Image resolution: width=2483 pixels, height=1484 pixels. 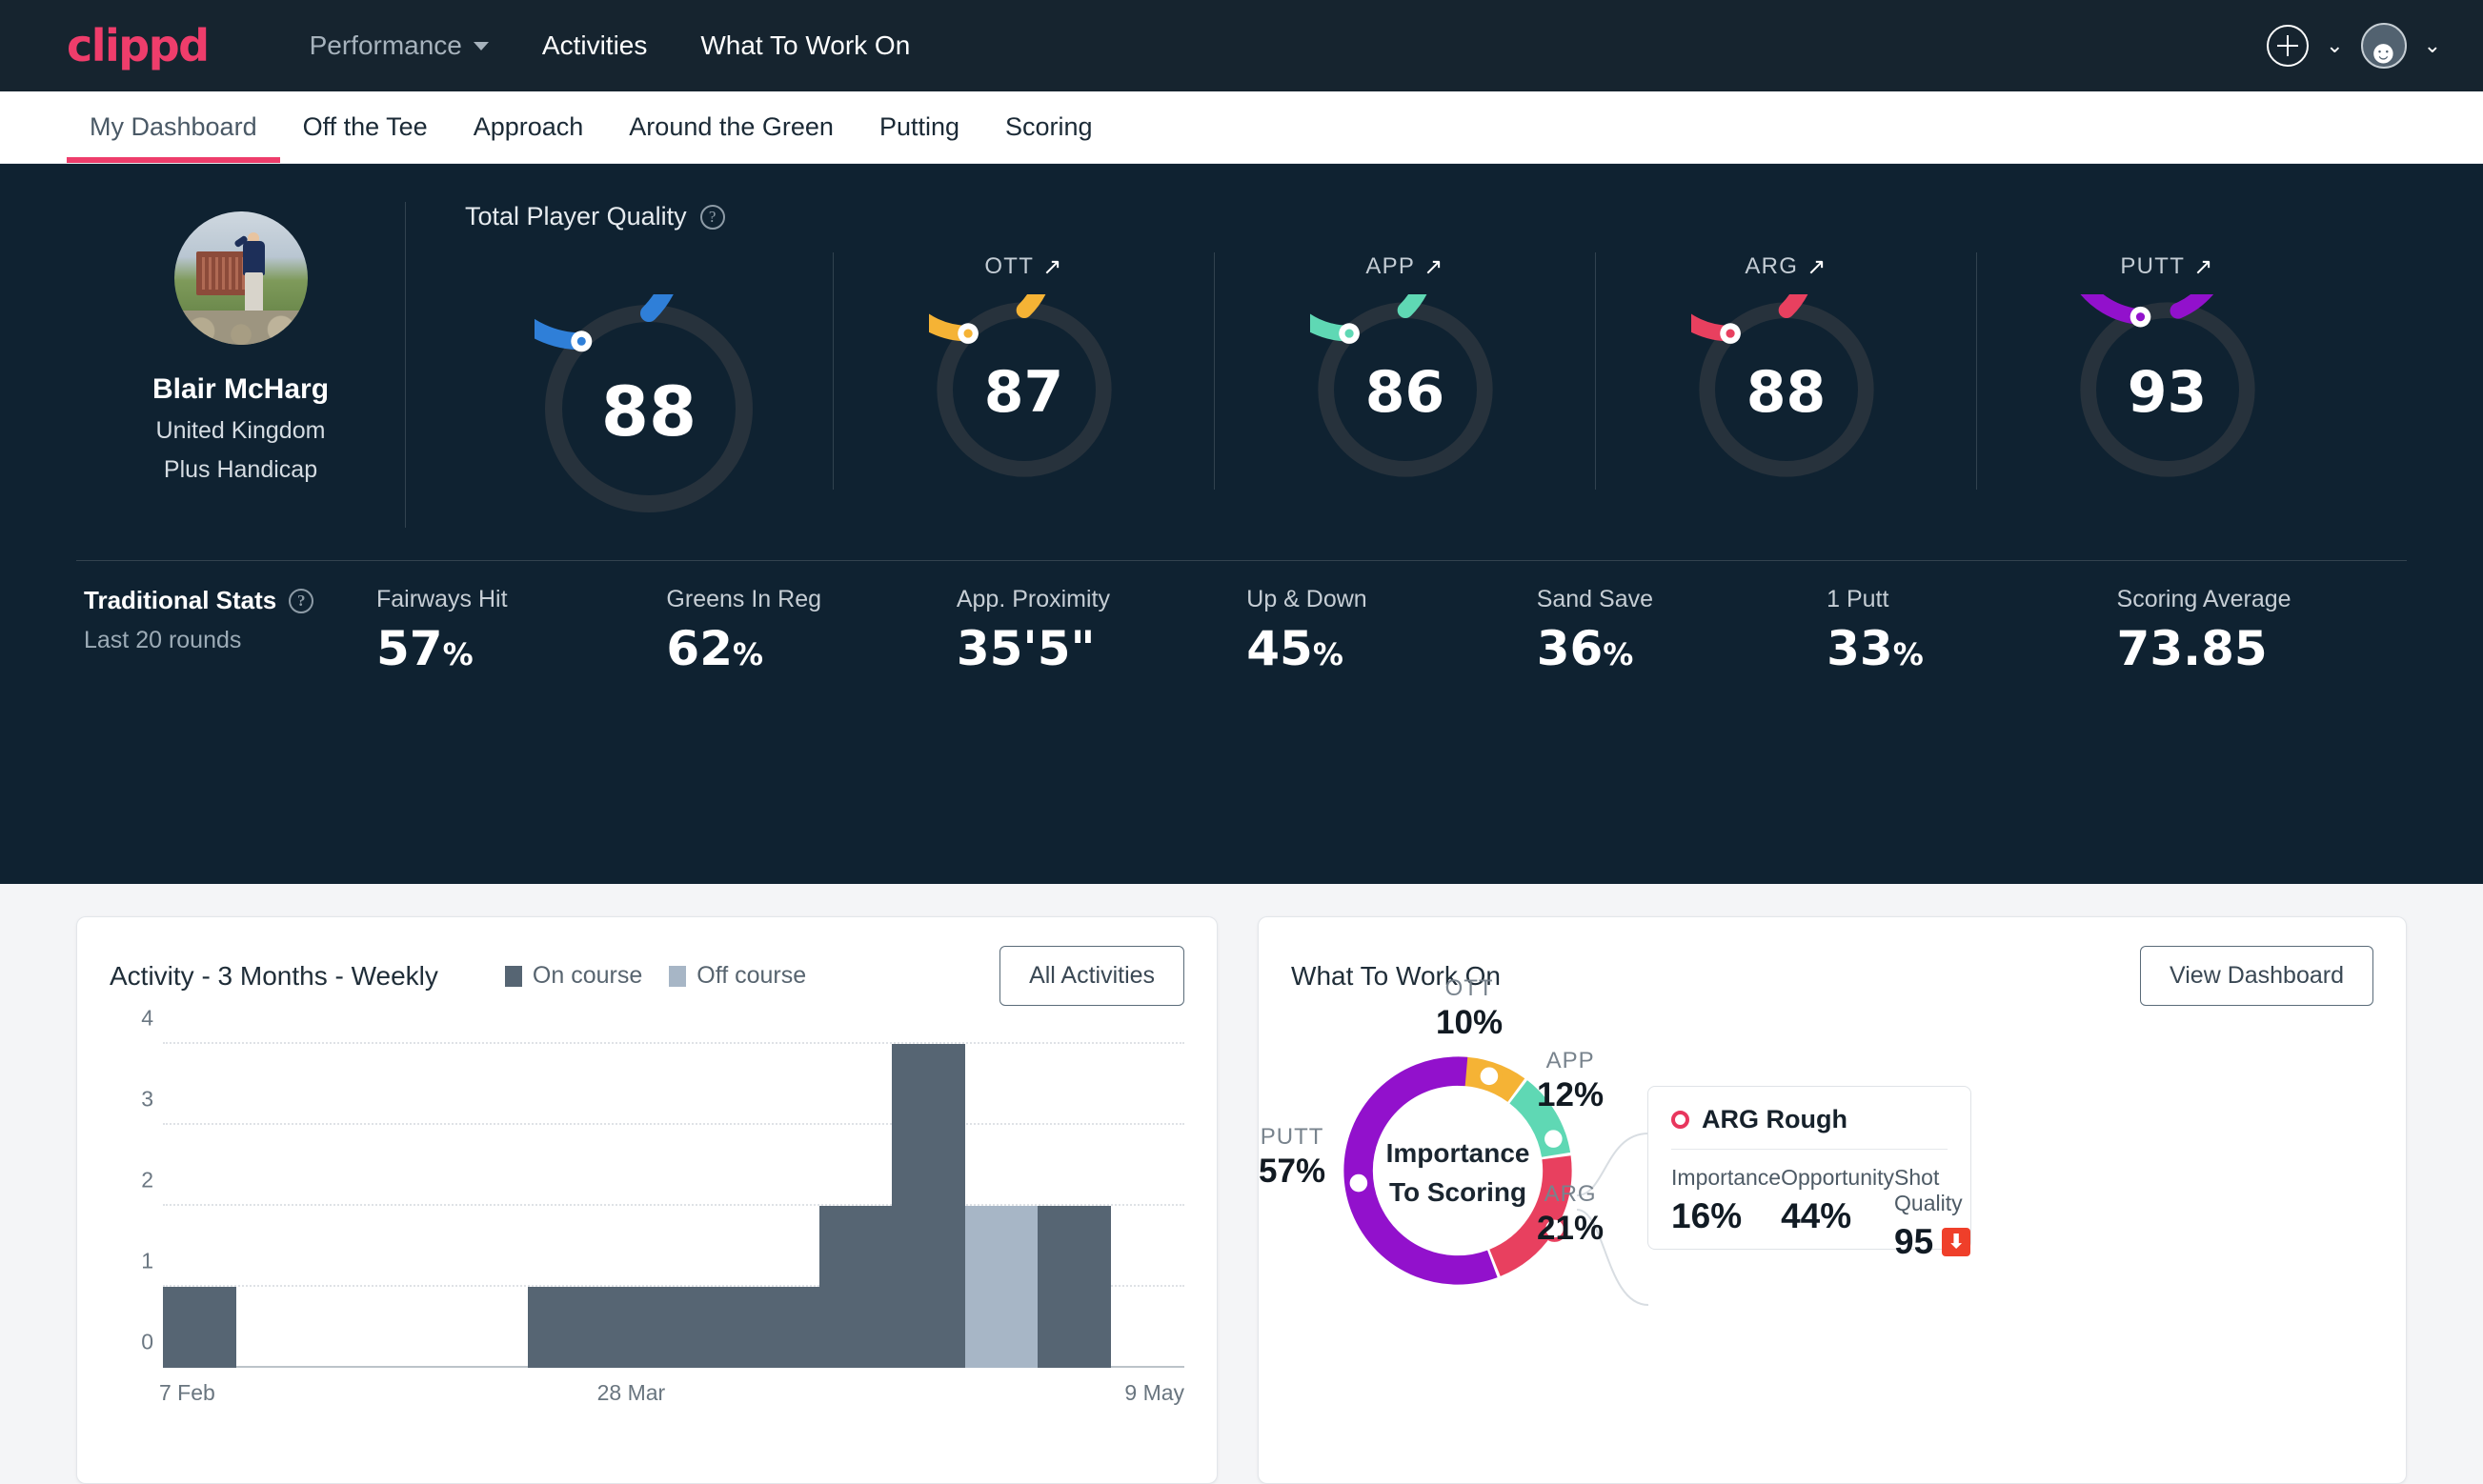 I want to click on gauge-ott: OTT ↗ 87, so click(x=1023, y=328).